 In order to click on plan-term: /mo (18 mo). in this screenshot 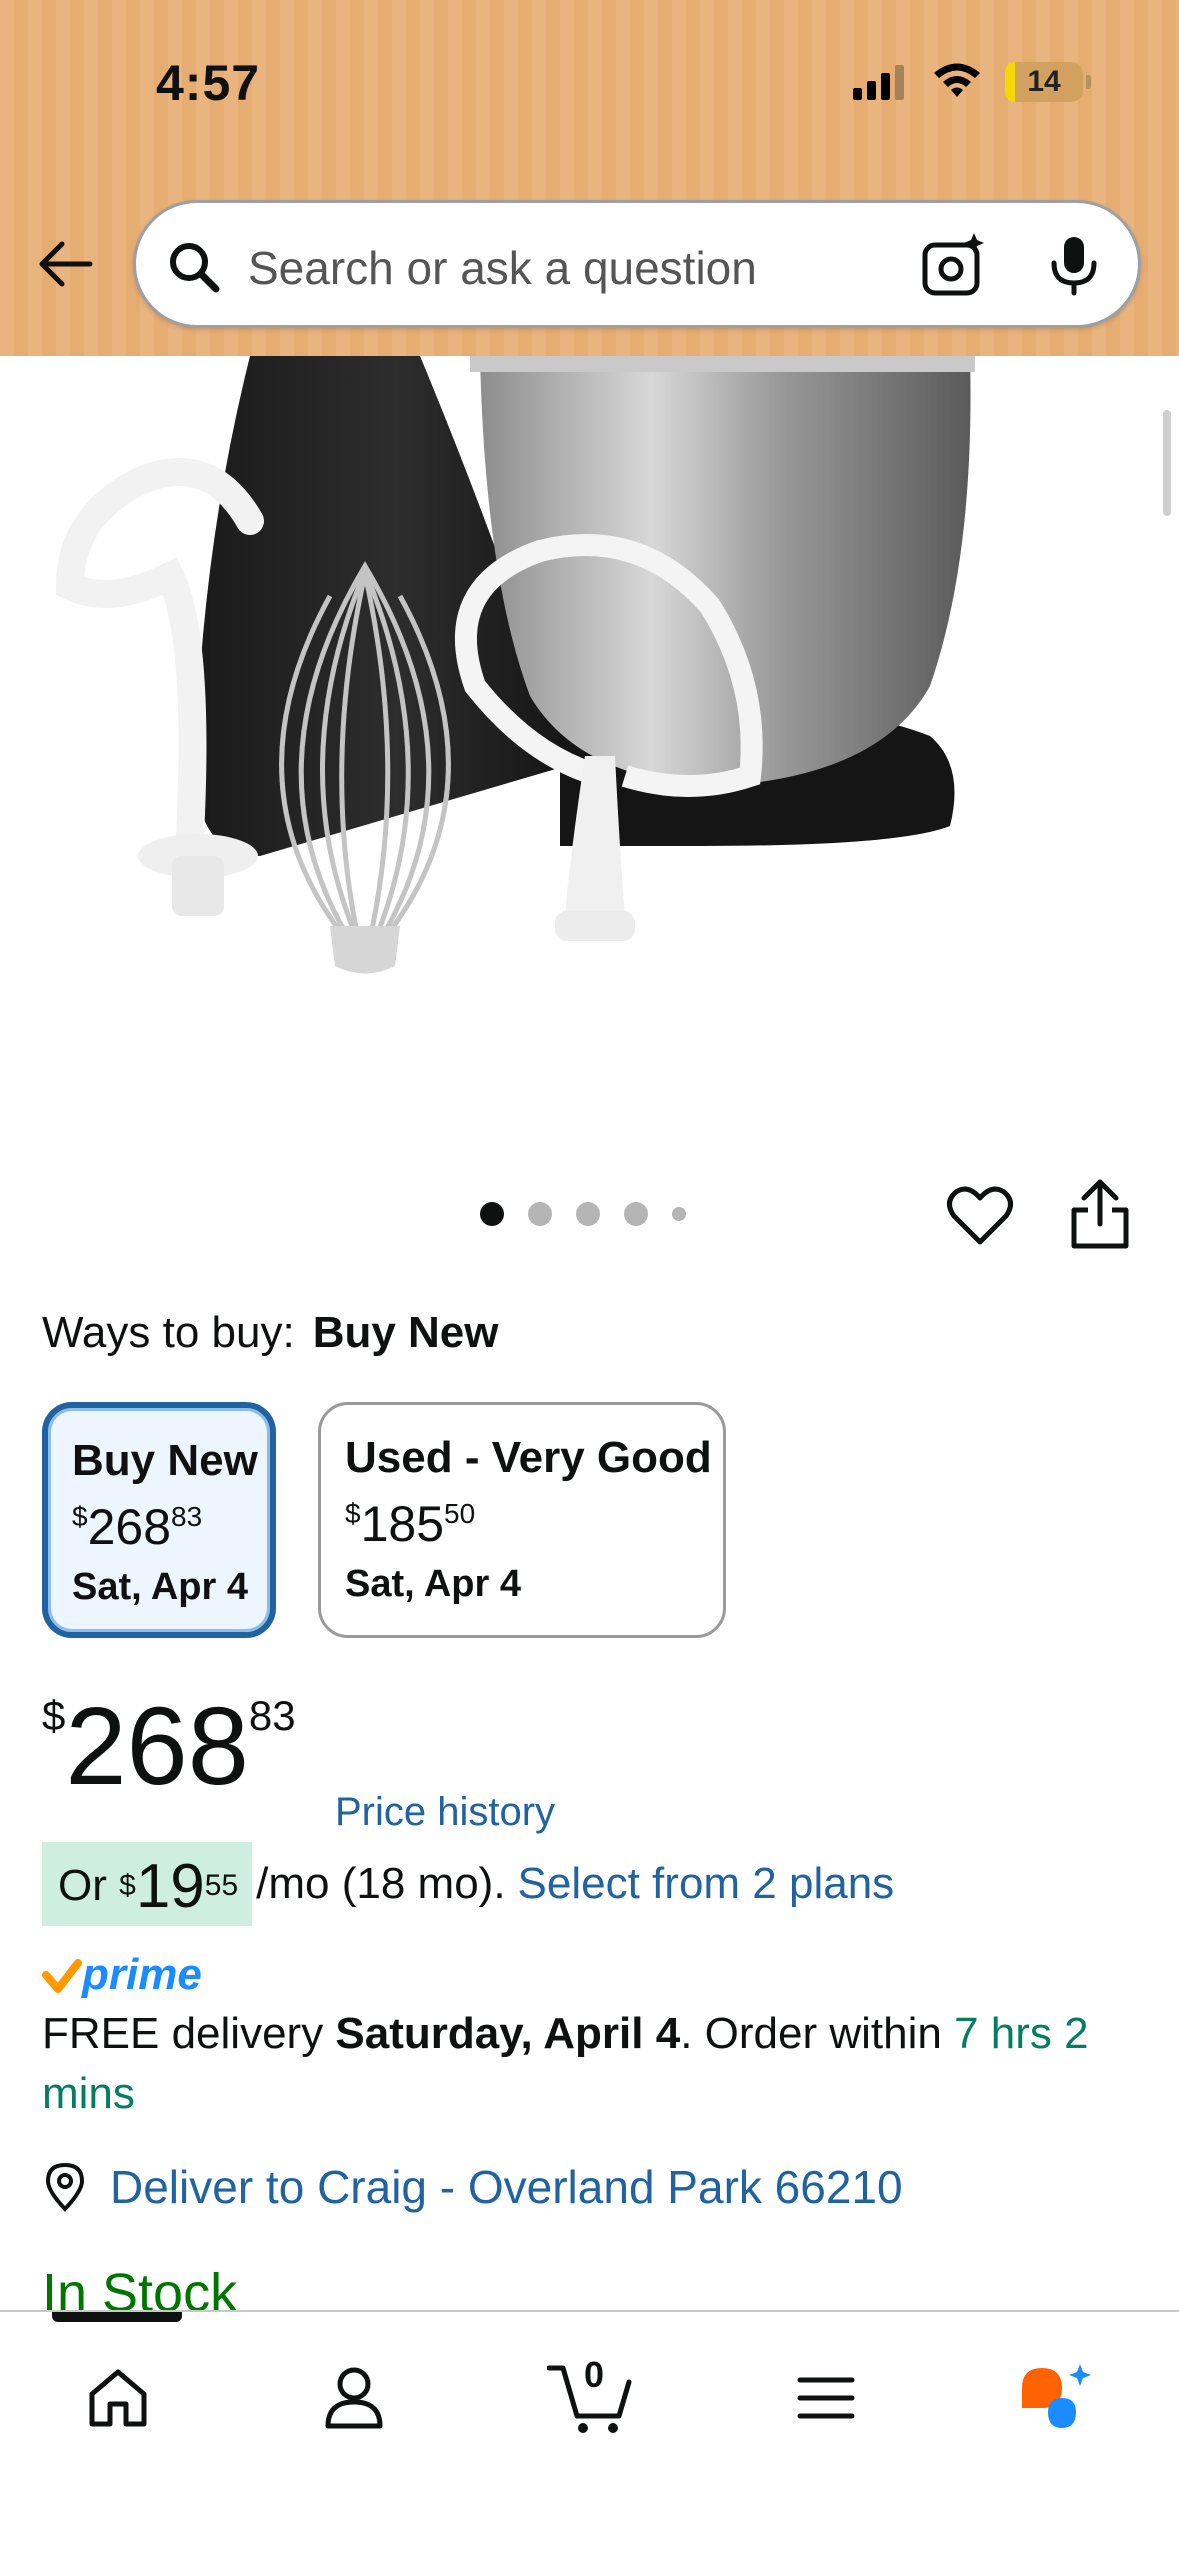, I will do `click(381, 1883)`.